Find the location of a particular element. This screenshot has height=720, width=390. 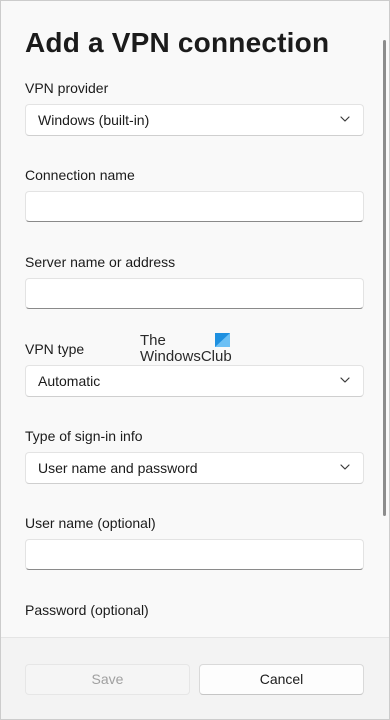

server-name-input is located at coordinates (194, 293).